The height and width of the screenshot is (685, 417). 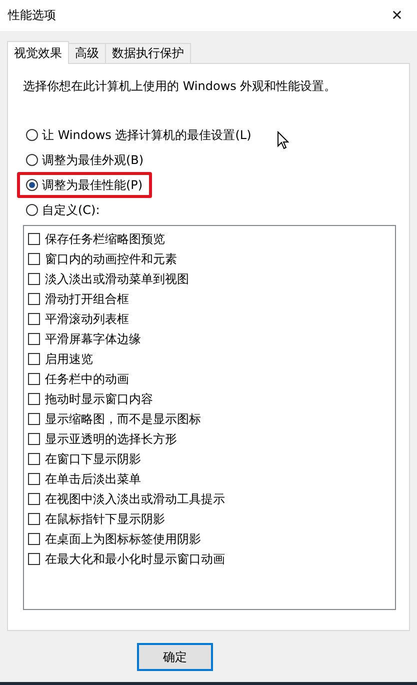 What do you see at coordinates (105, 519) in the screenshot?
I see `checkbox-label: 在鼠标指针下显示阴影` at bounding box center [105, 519].